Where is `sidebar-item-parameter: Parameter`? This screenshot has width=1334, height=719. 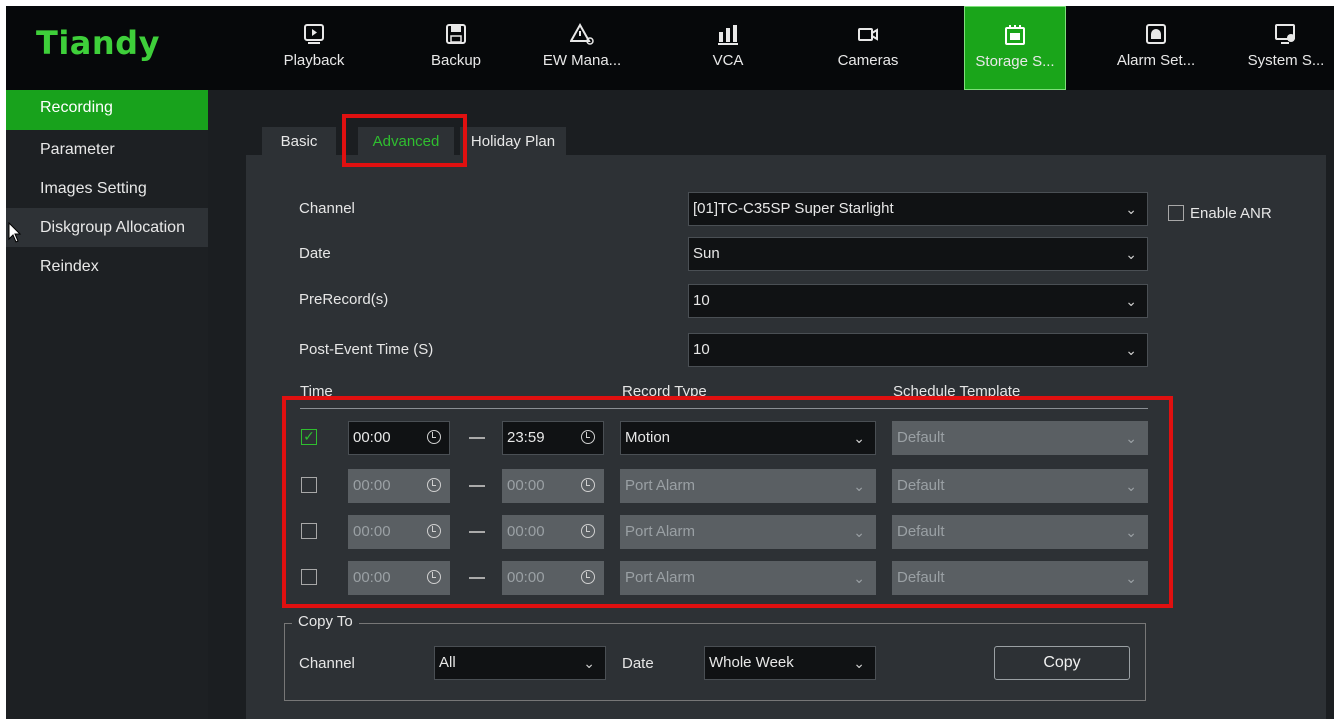 sidebar-item-parameter: Parameter is located at coordinates (107, 149).